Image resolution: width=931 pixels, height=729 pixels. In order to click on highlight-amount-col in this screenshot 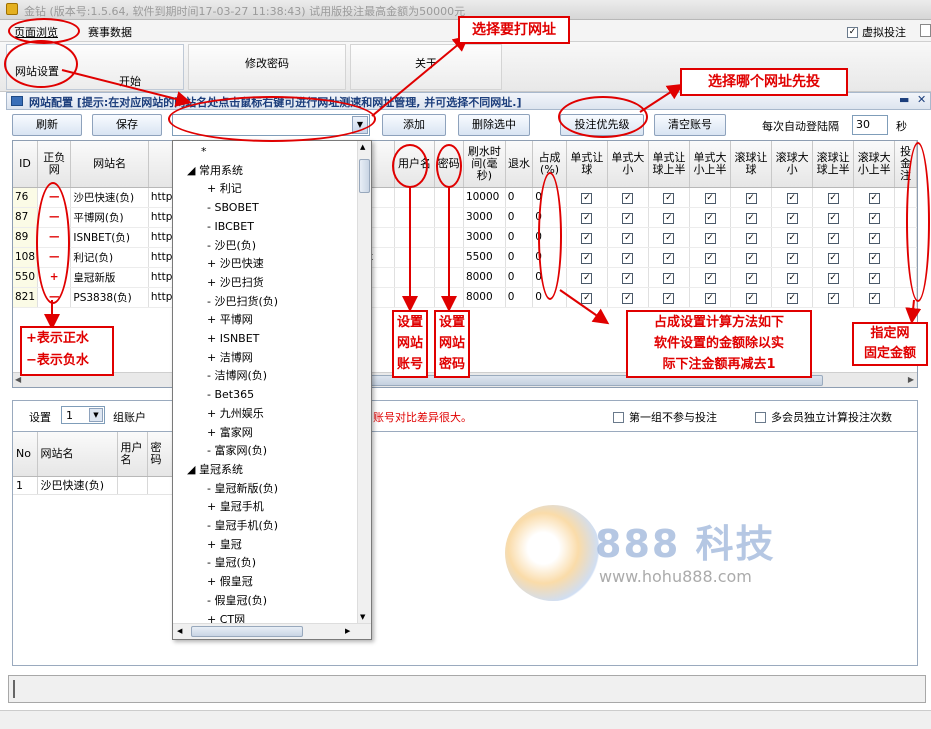, I will do `click(918, 222)`.